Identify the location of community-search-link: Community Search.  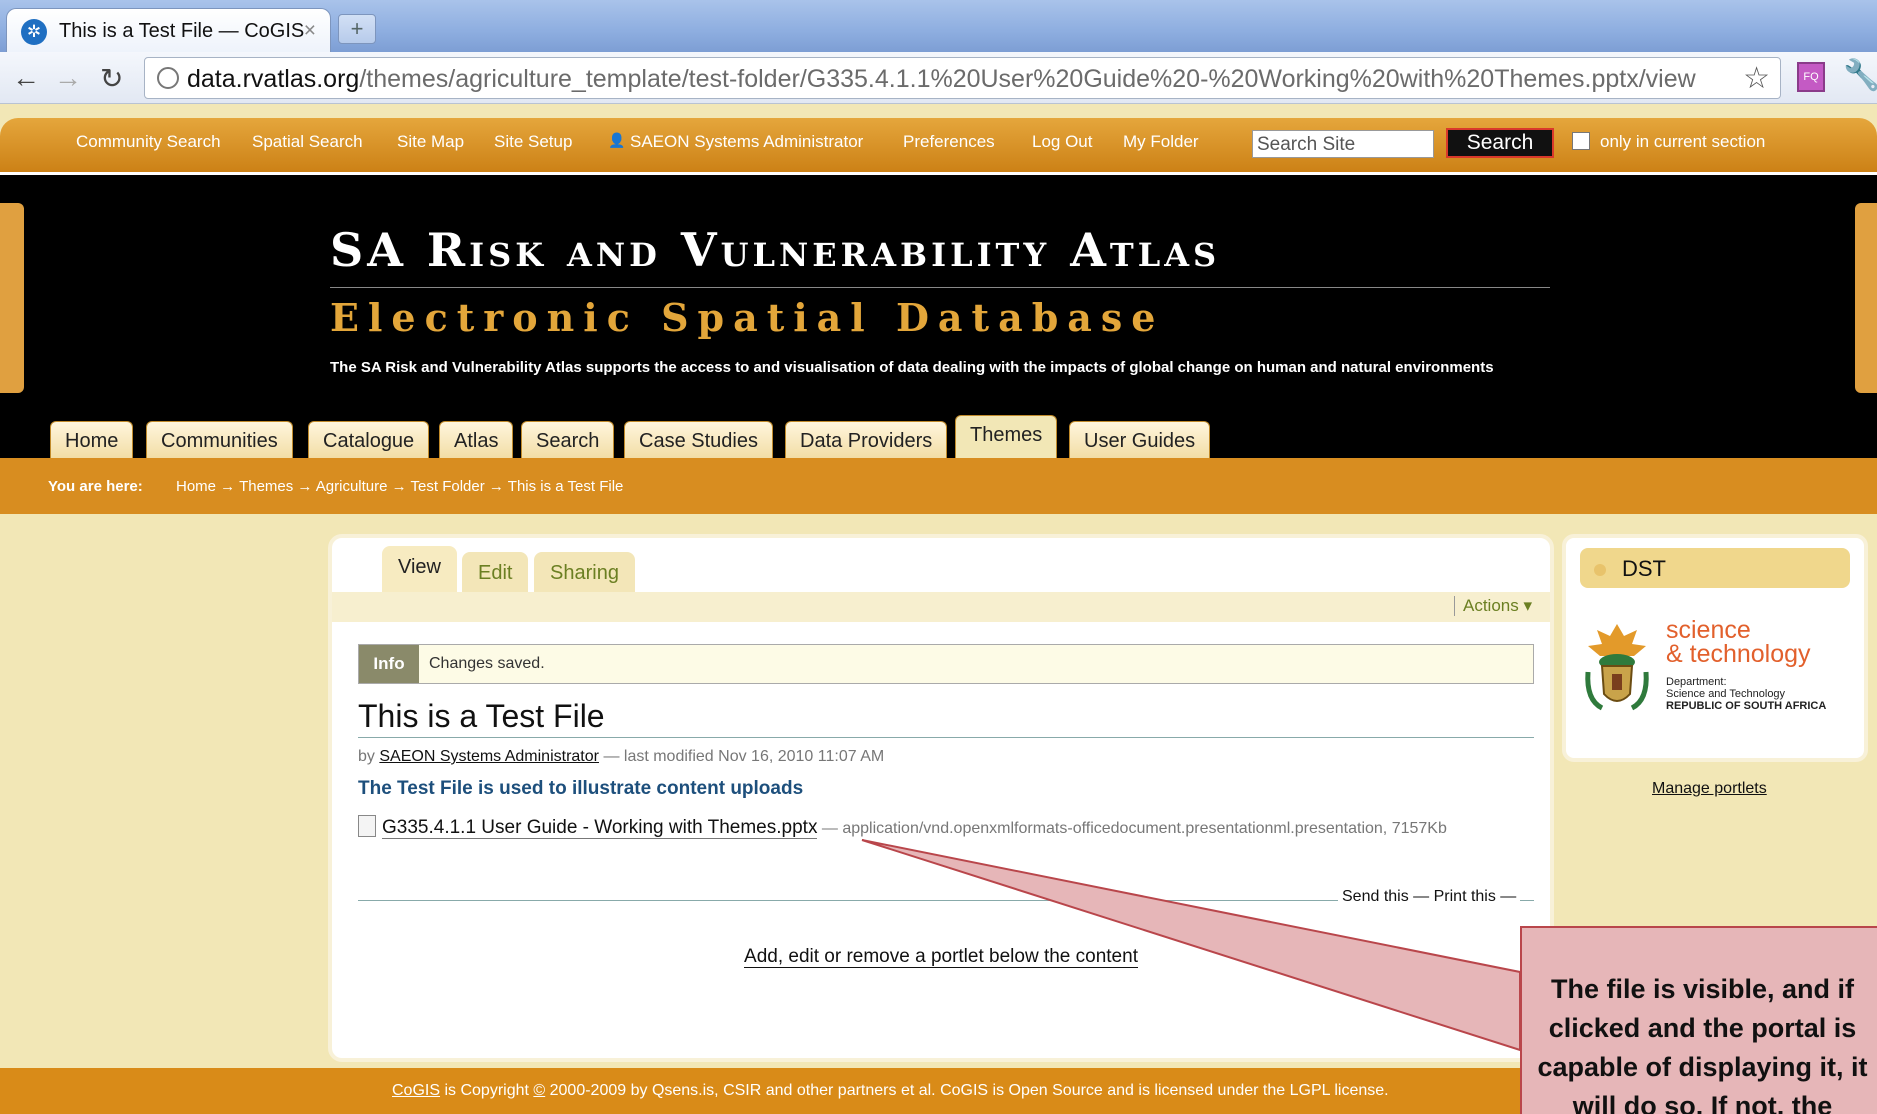
(148, 142).